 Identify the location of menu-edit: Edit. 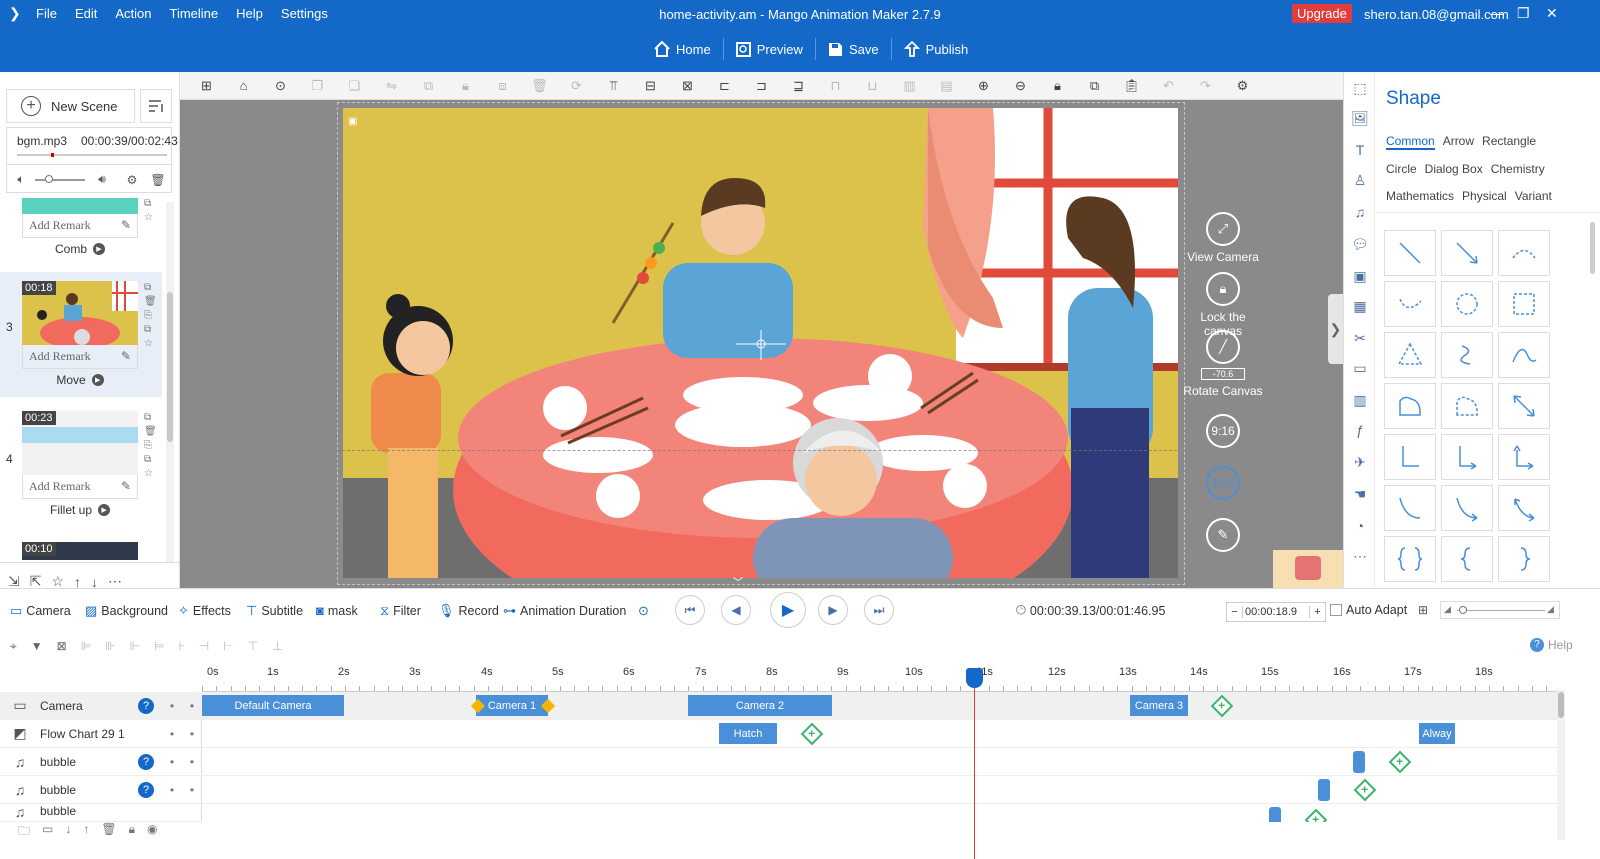
(86, 13).